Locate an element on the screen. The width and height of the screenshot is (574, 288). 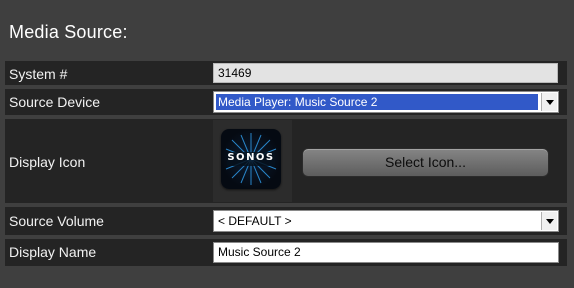
source-device-value: Media Player: Music Source 2 is located at coordinates (377, 102).